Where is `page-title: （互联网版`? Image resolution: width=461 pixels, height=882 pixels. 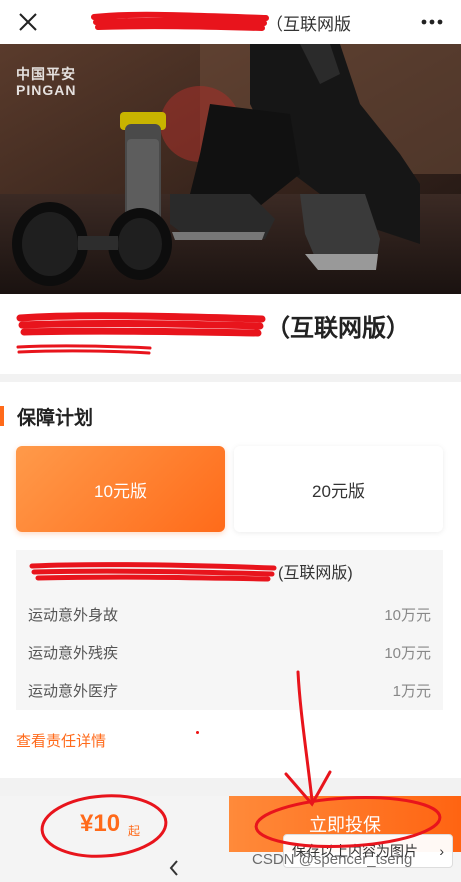
page-title: （互联网版 is located at coordinates (220, 22).